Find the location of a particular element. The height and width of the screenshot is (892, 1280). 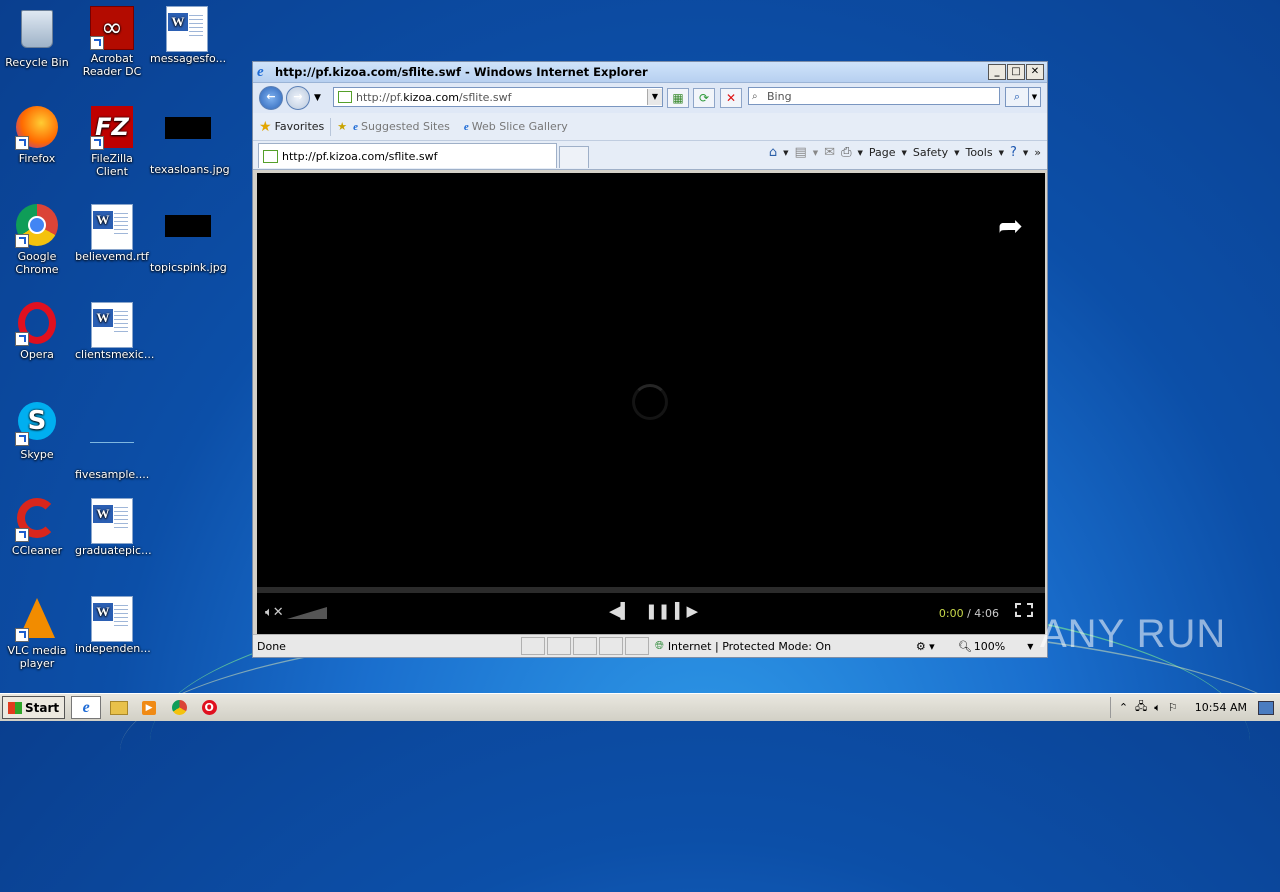

desktop-icon-recycle-bin: Recycle Bin is located at coordinates (37, 37).